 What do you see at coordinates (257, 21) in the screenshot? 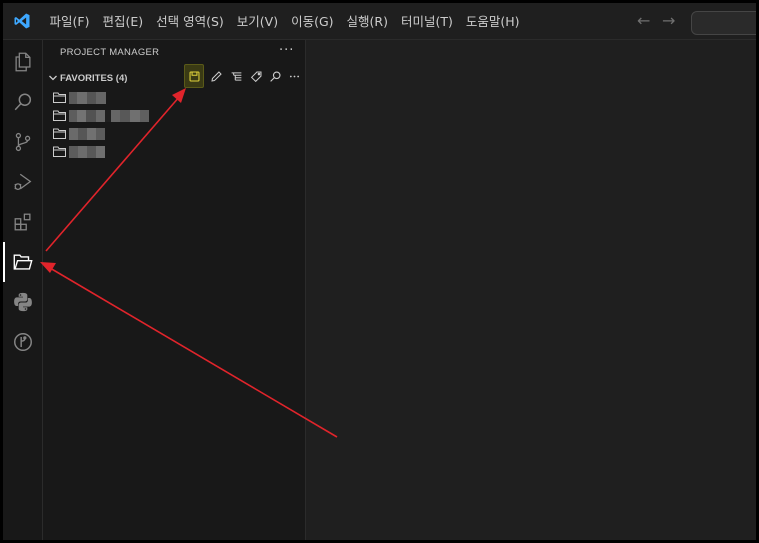
I see `menu-view: 보기(V)` at bounding box center [257, 21].